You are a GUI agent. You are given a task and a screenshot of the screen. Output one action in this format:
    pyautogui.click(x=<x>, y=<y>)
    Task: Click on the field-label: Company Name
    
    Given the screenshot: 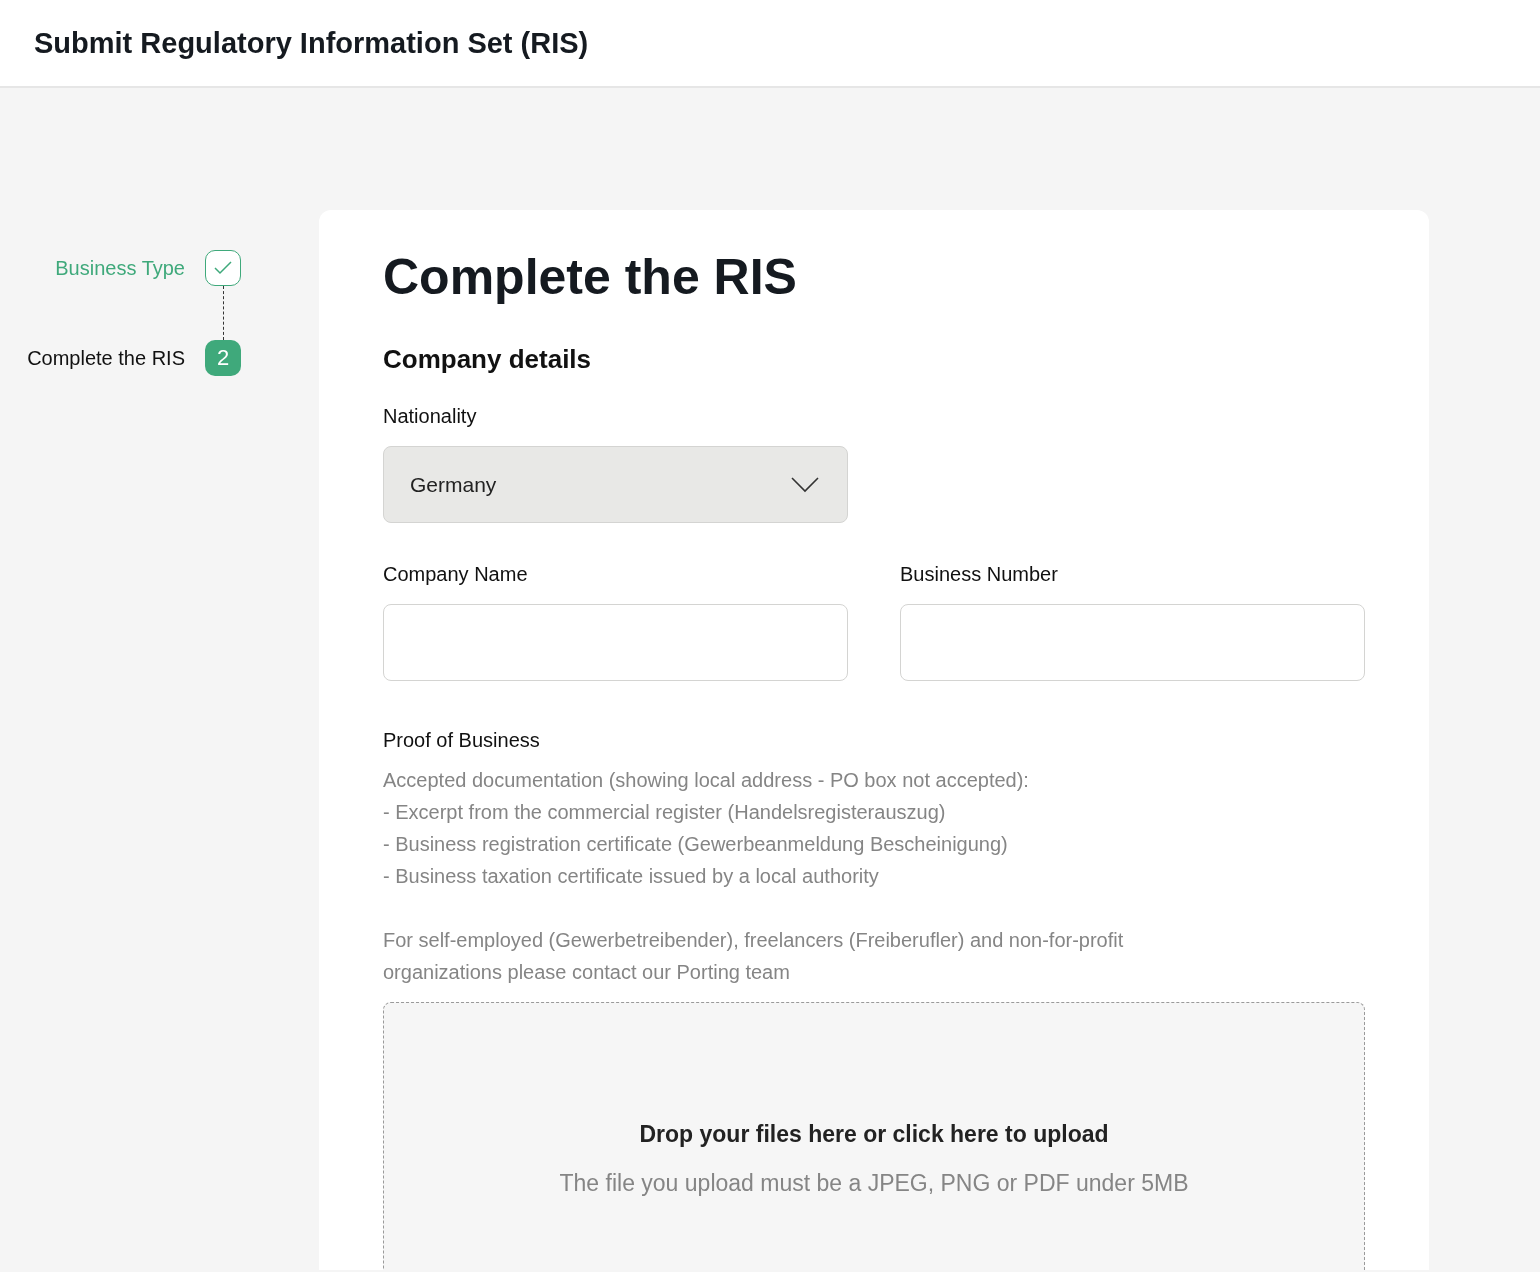 What is the action you would take?
    pyautogui.click(x=456, y=574)
    